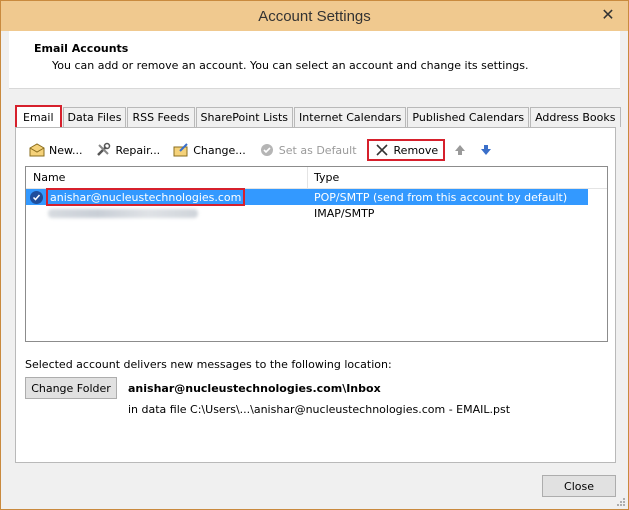  Describe the element at coordinates (344, 213) in the screenshot. I see `account-type: IMAP/SMTP` at that location.